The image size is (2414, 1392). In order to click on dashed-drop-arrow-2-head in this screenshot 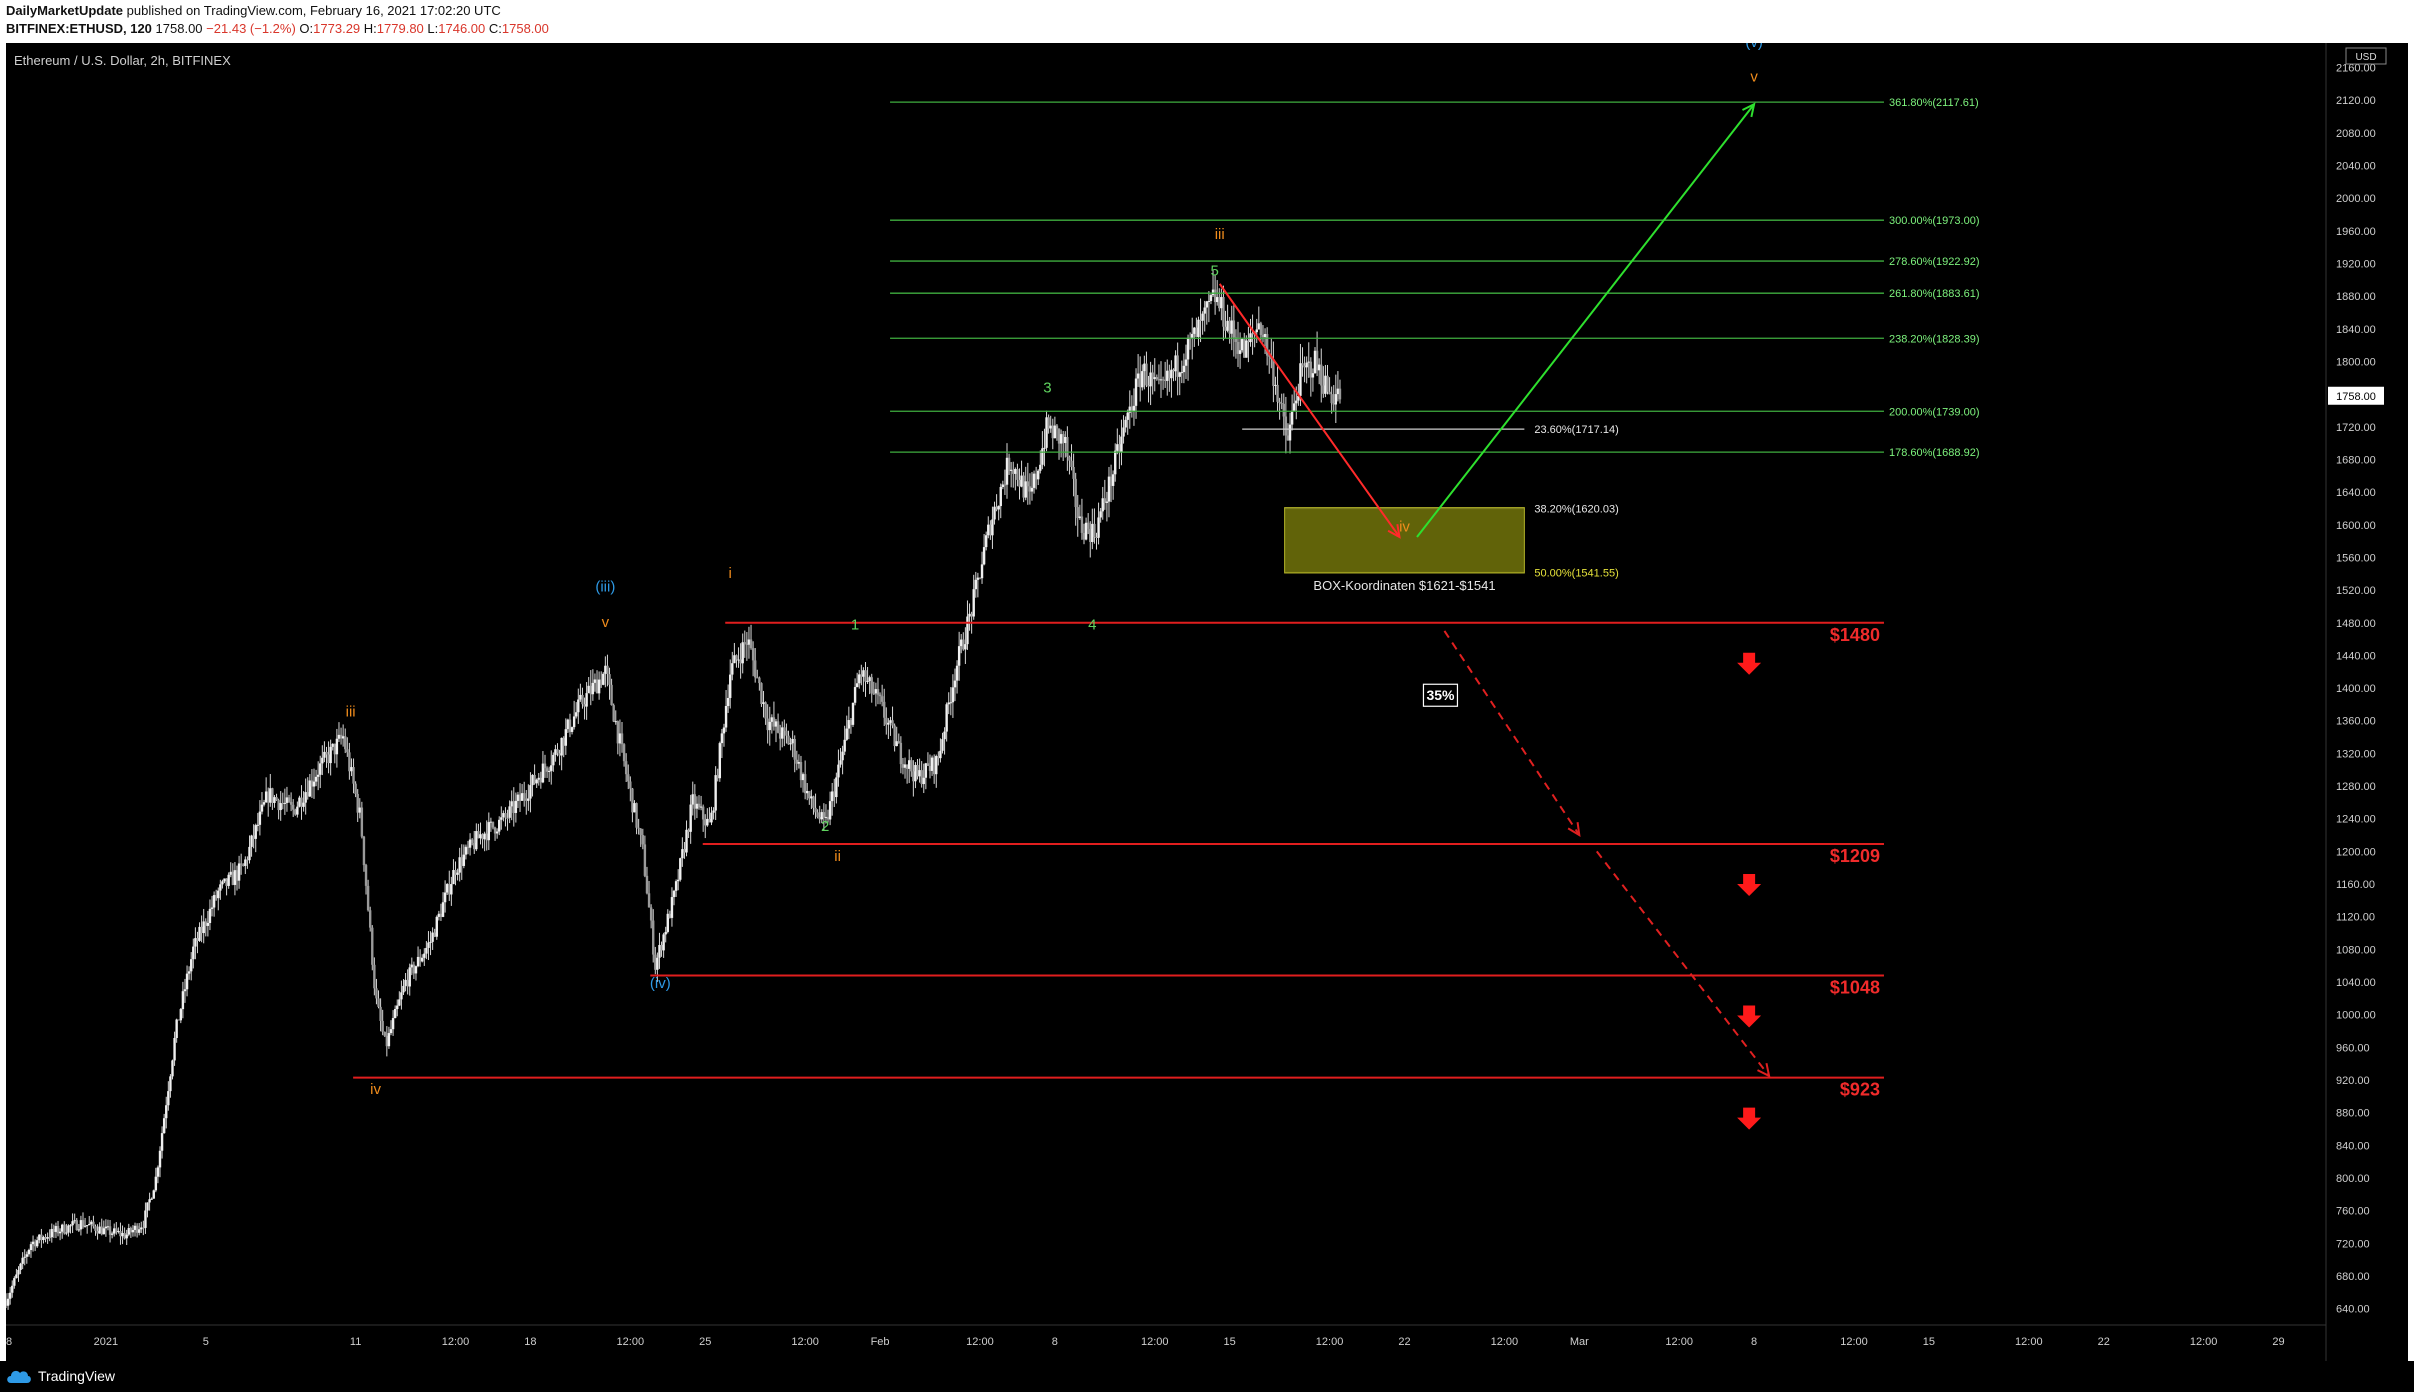, I will do `click(1764, 1070)`.